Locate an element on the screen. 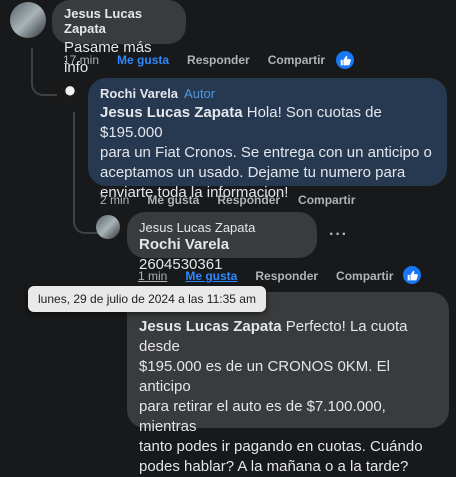  comment-time: 1 min is located at coordinates (152, 276).